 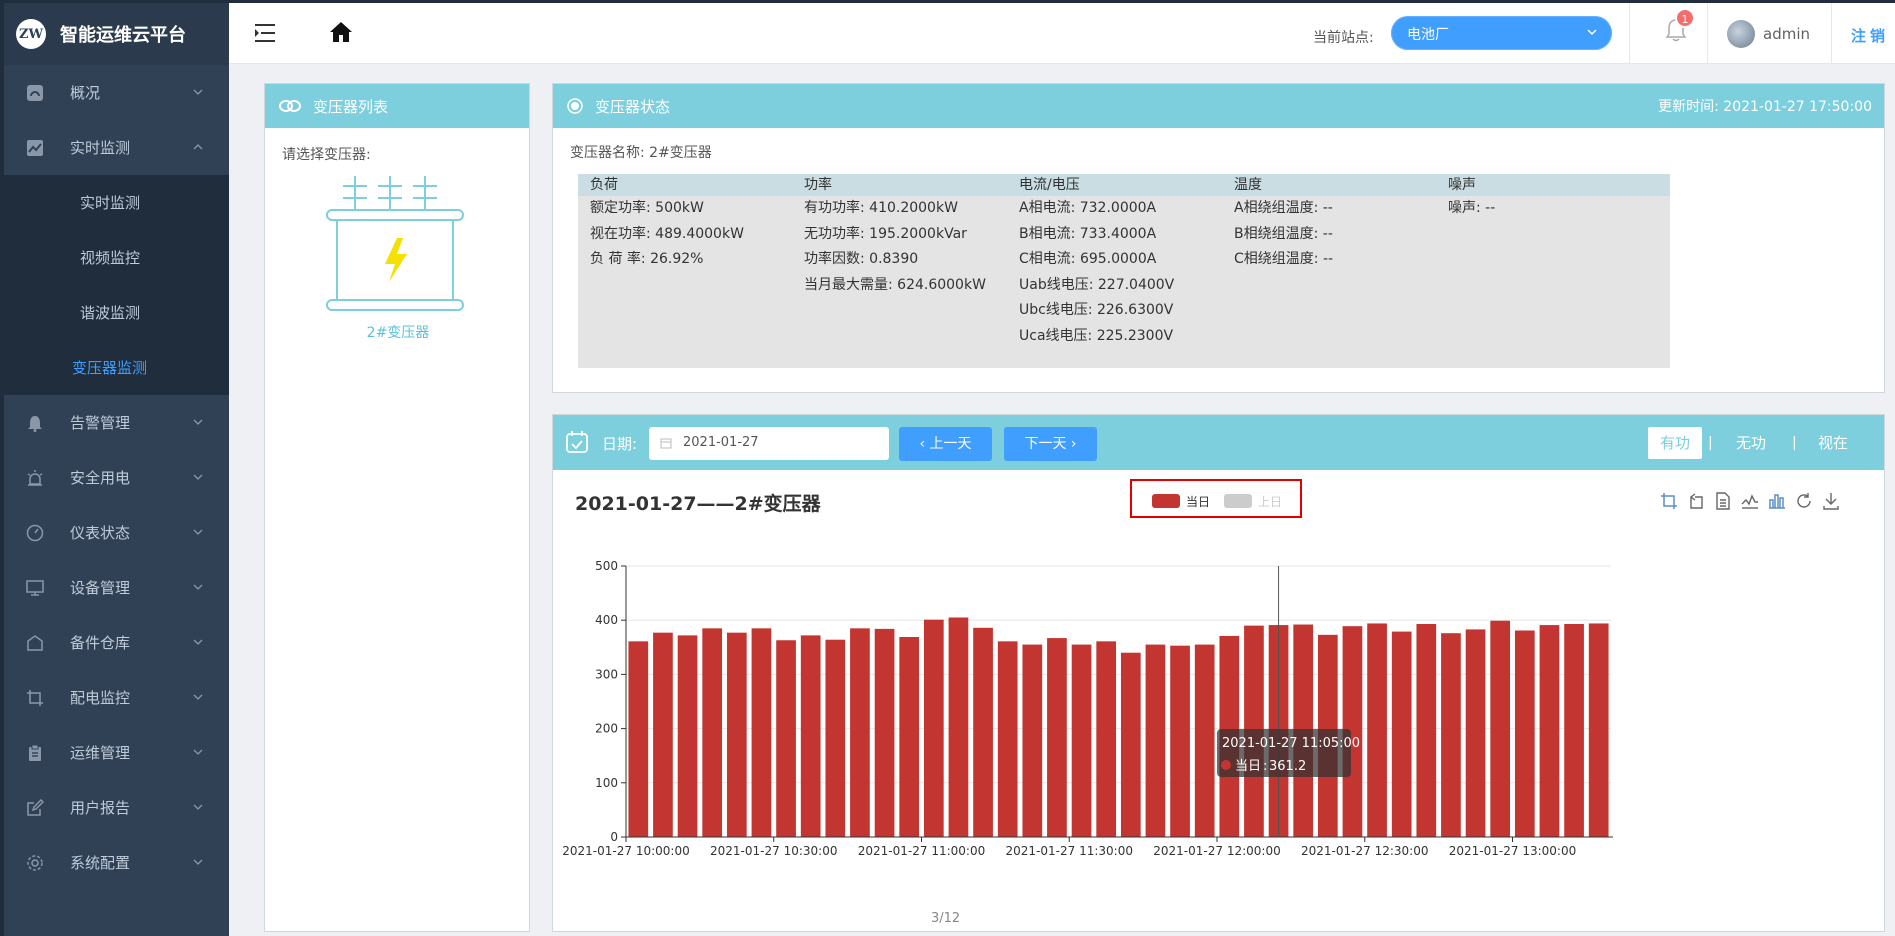 I want to click on next-day-button: 下一天 ›, so click(x=1050, y=444).